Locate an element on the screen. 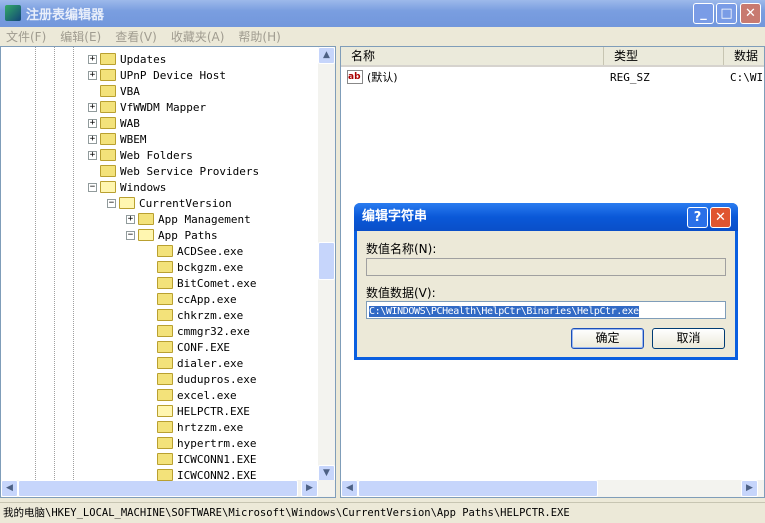  tree-item: + App Management is located at coordinates (188, 219).